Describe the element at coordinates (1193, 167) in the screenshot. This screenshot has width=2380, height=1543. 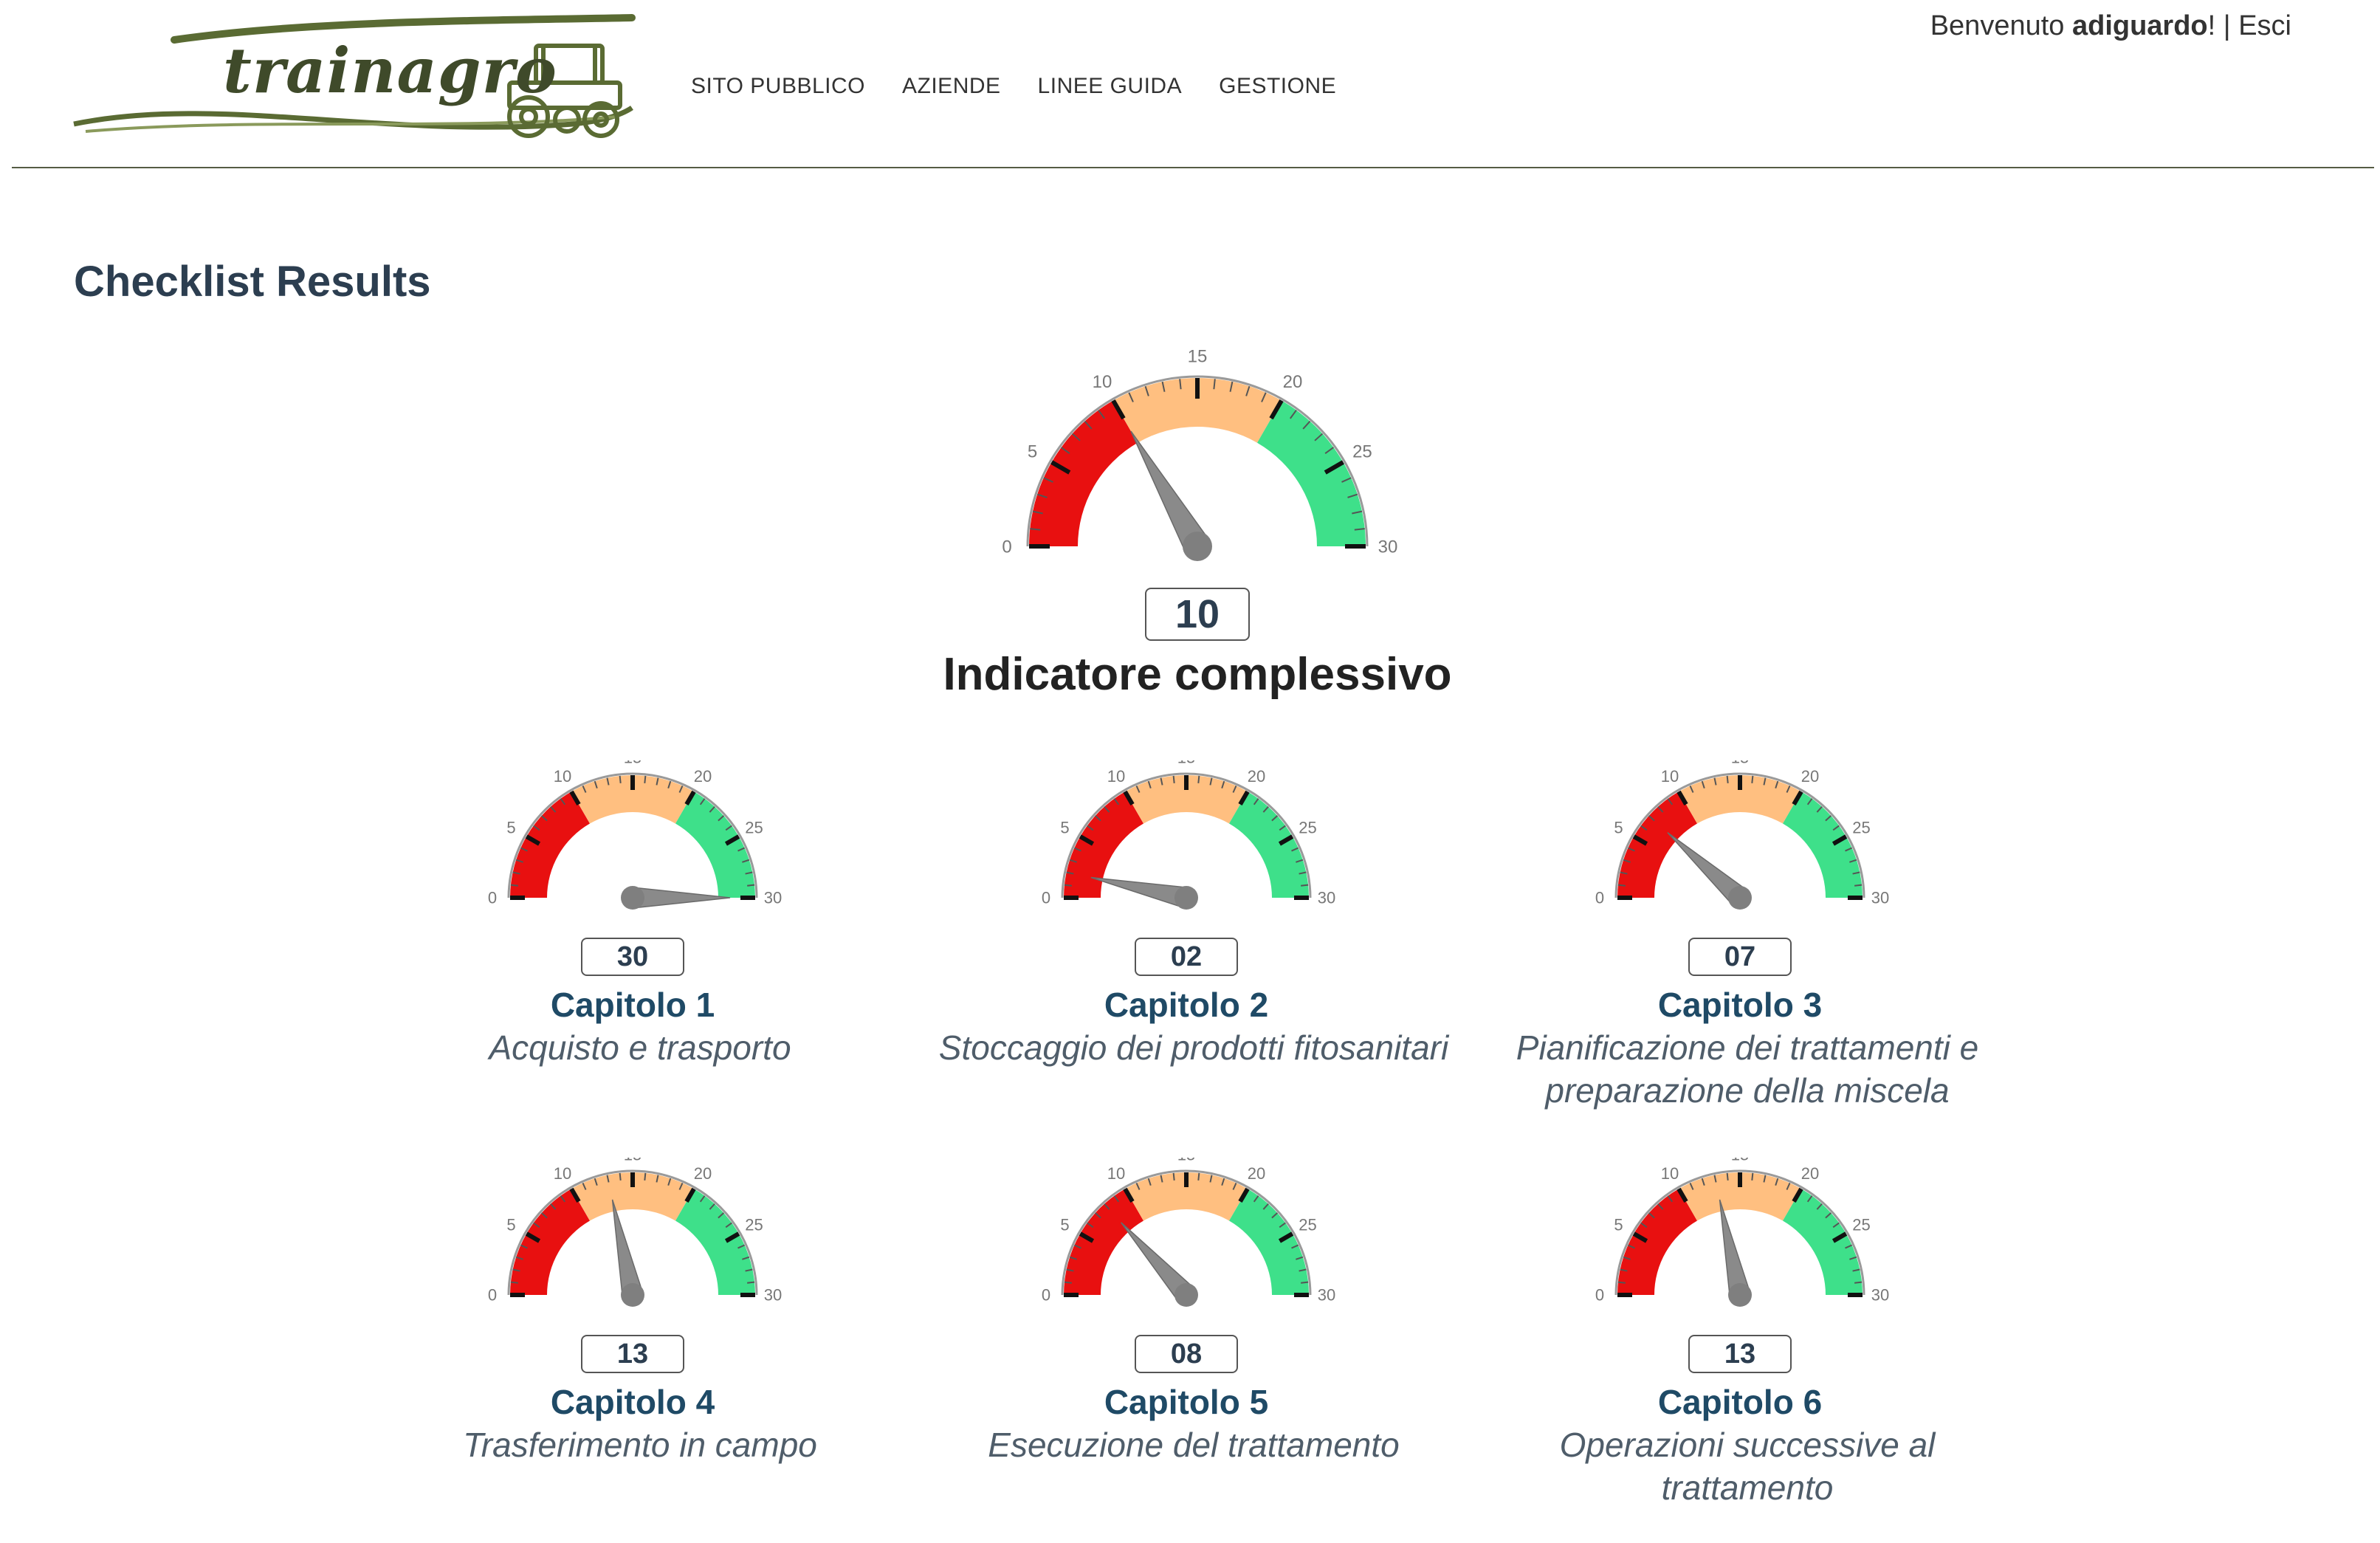
I see `header-divider` at that location.